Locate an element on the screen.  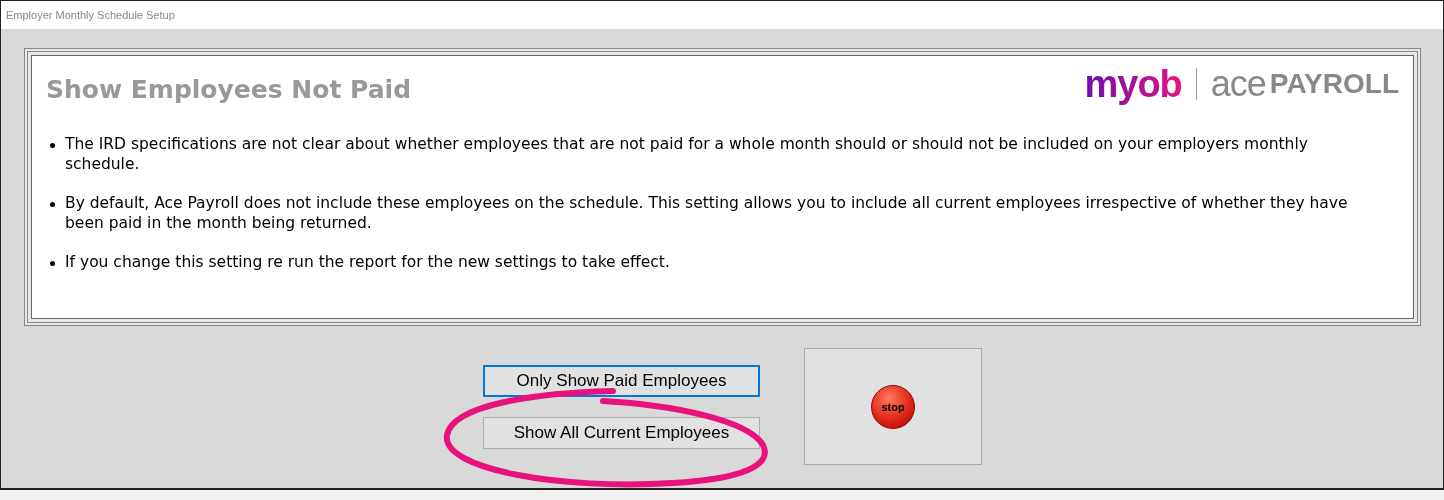
bullet-text: If you change this setting re run the report for the new settings to take effect. is located at coordinates (368, 262).